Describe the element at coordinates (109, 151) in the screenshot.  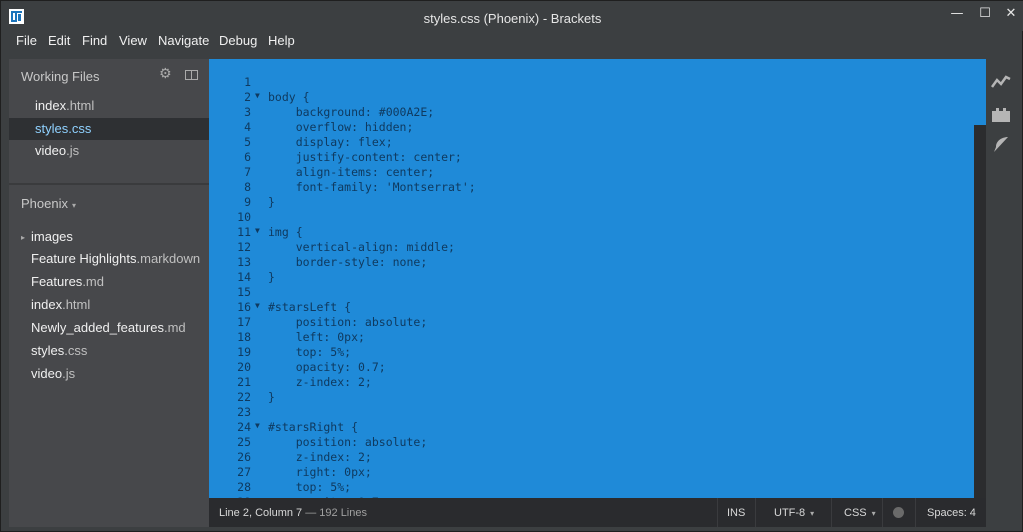
I see `working-file-item: video.js` at that location.